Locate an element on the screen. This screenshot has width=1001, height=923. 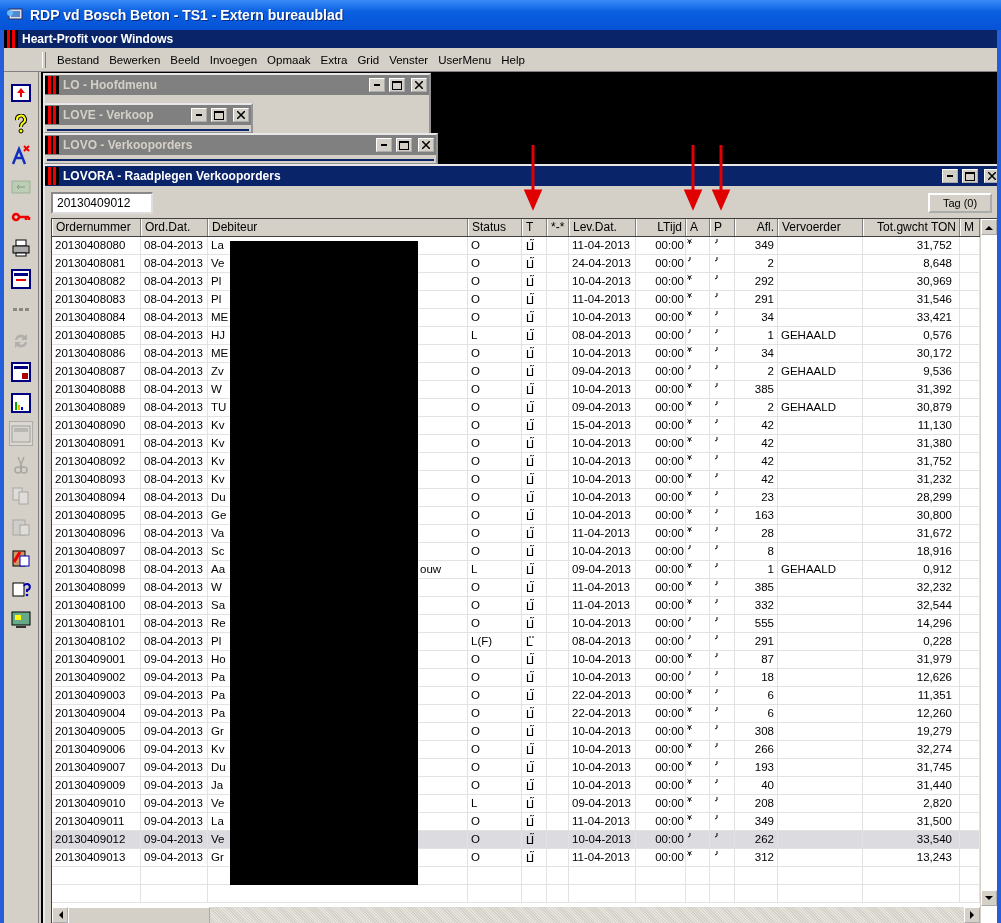
table-row: 20130408085 08-04-2013 HJ L 08-04-2013 00:00 1 GEHAALD 0,576 is located at coordinates (516, 336).